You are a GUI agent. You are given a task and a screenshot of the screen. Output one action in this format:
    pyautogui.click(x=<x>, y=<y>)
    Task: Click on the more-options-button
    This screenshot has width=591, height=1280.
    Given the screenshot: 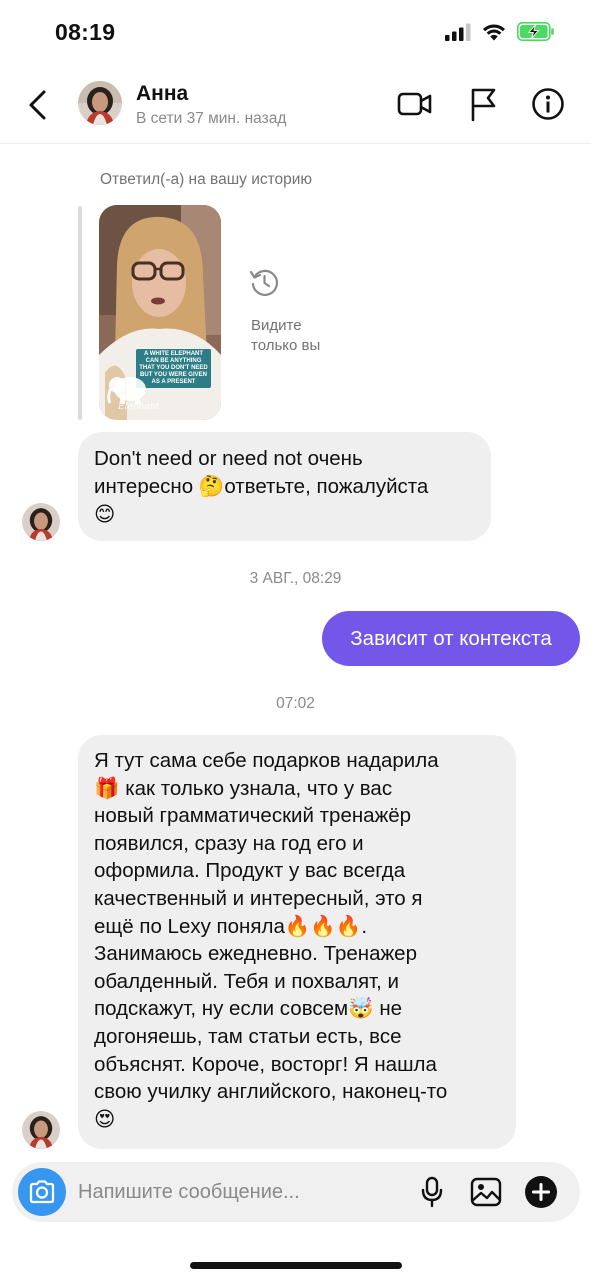 What is the action you would take?
    pyautogui.click(x=541, y=1192)
    